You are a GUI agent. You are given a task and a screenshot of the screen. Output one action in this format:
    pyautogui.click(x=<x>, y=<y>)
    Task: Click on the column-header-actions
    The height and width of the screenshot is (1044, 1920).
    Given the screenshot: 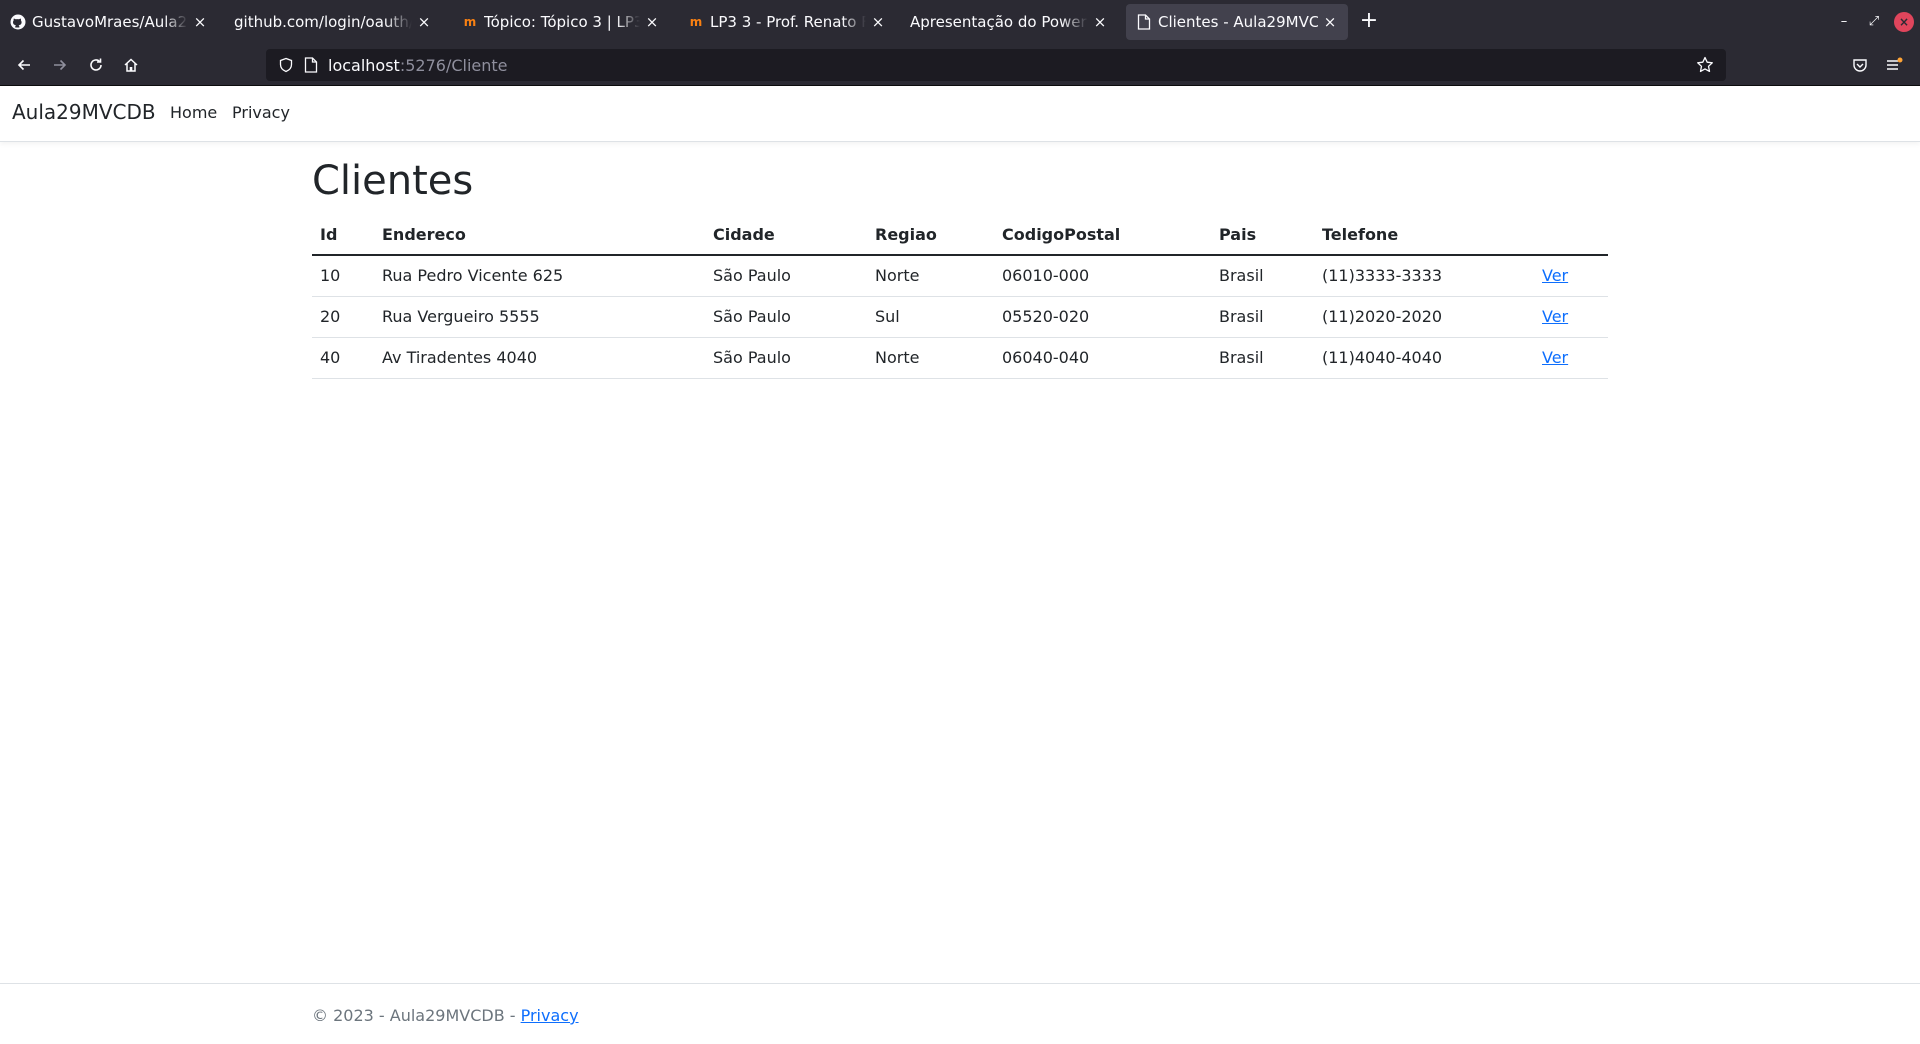 What is the action you would take?
    pyautogui.click(x=1571, y=235)
    